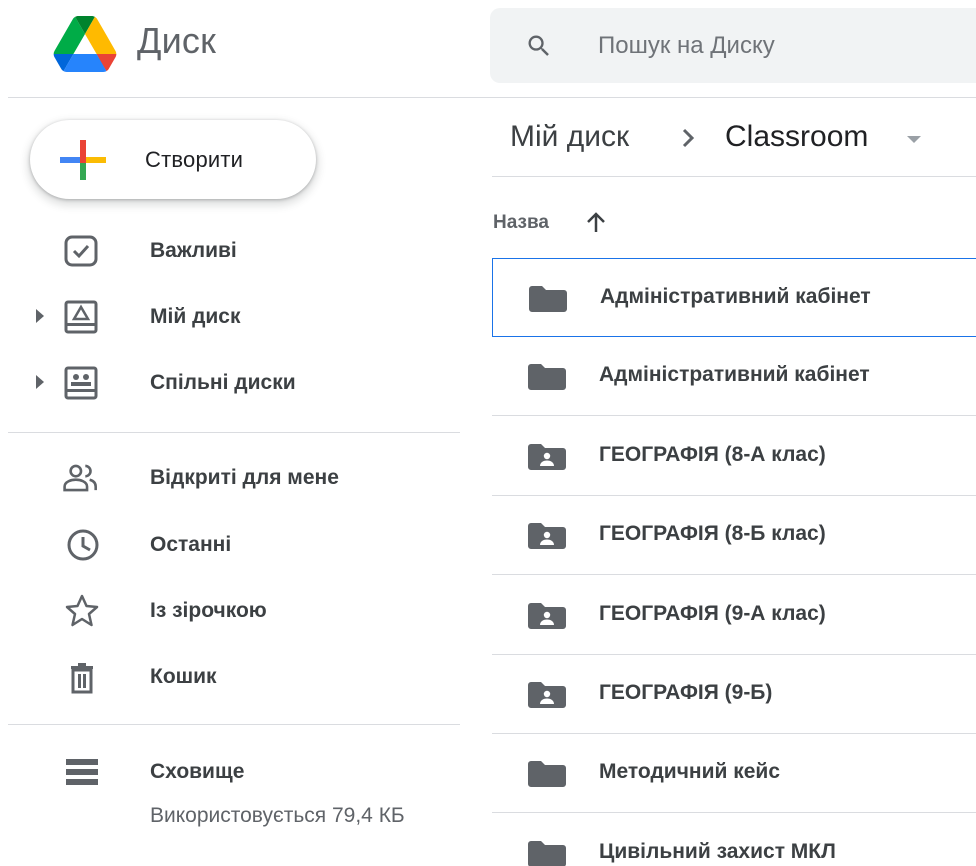 This screenshot has width=976, height=866. I want to click on sidebar-item-label: Останні, so click(191, 544).